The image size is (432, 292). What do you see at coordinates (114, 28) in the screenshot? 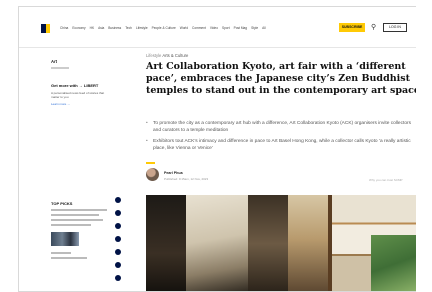
I see `nav-link: Business` at bounding box center [114, 28].